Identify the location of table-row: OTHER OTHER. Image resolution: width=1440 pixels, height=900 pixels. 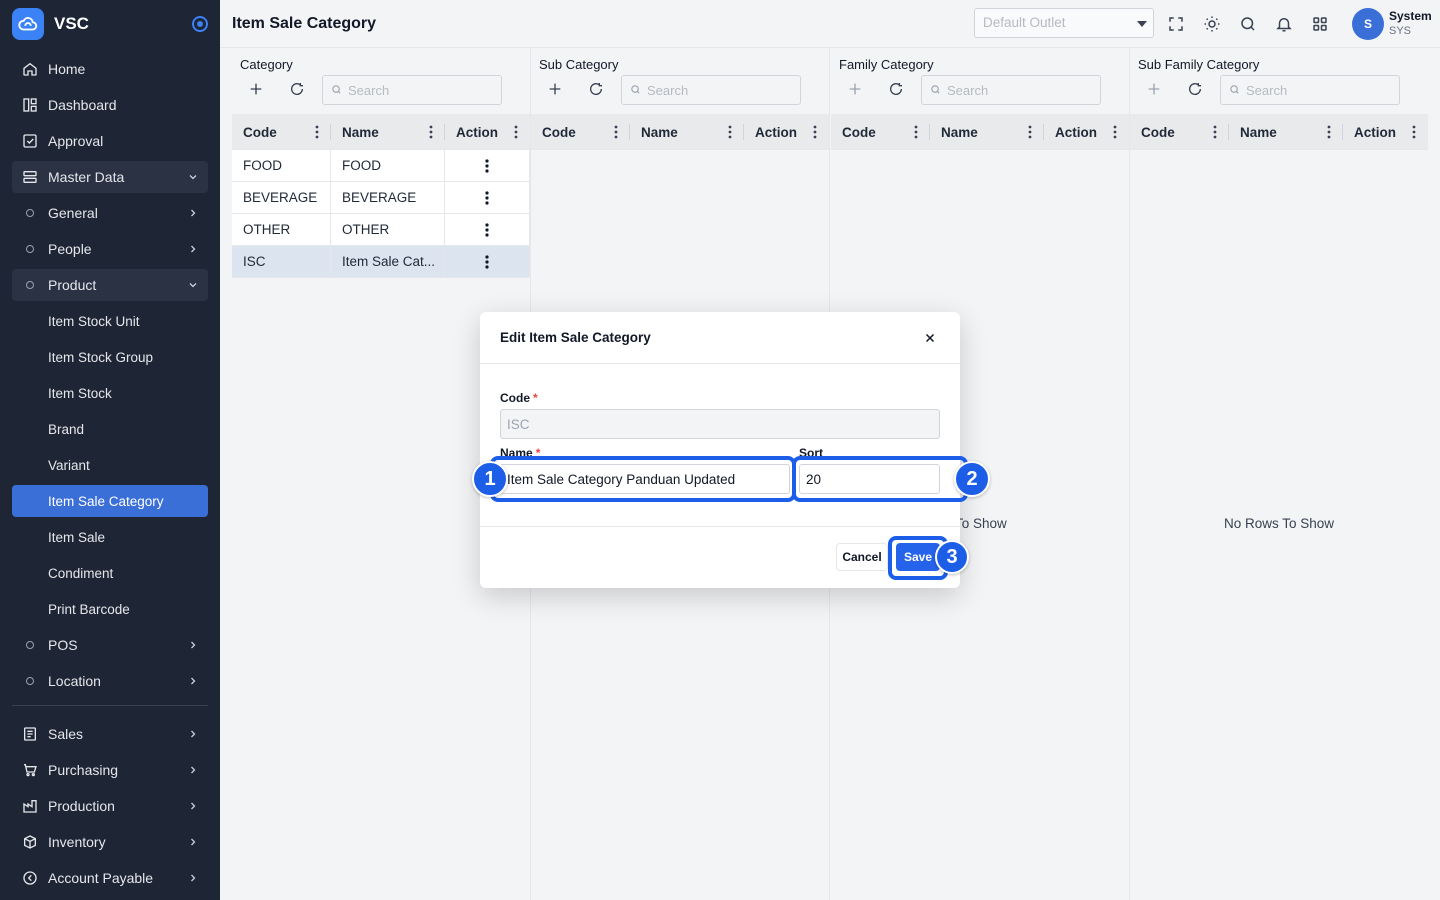
(381, 230).